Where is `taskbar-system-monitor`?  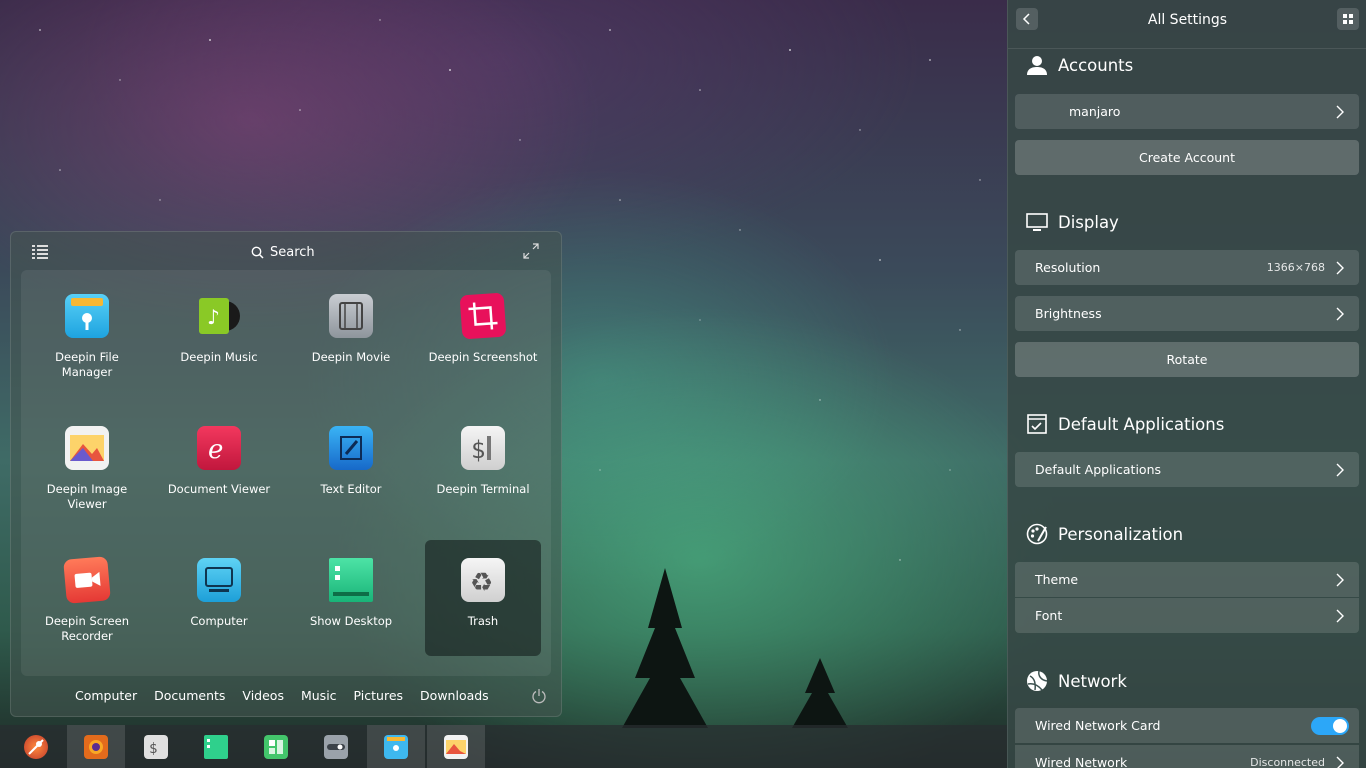 taskbar-system-monitor is located at coordinates (276, 746).